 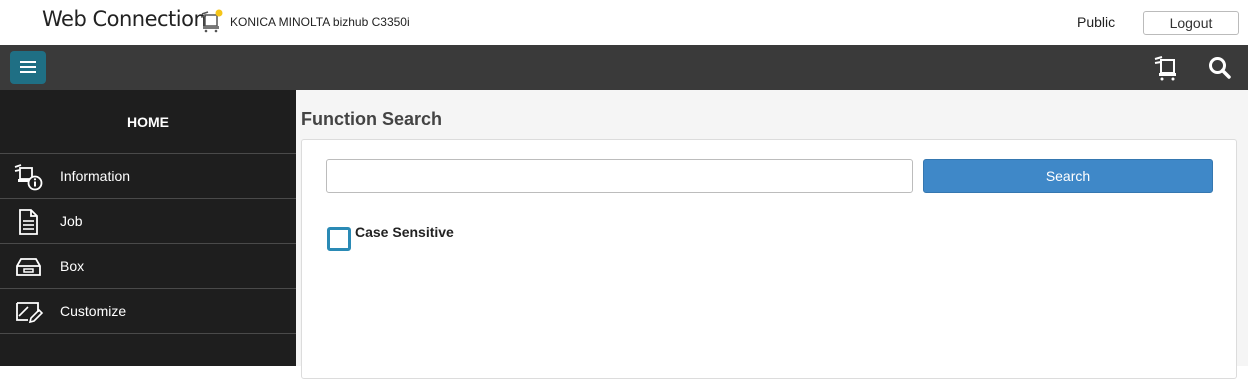 I want to click on toolbar, so click(x=624, y=67).